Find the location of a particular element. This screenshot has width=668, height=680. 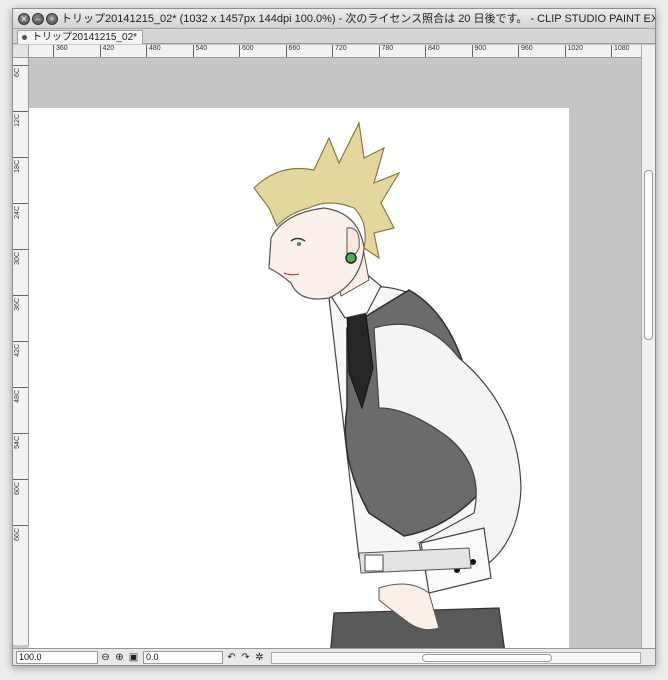

rotate-right-icon: ↷ is located at coordinates (245, 657).